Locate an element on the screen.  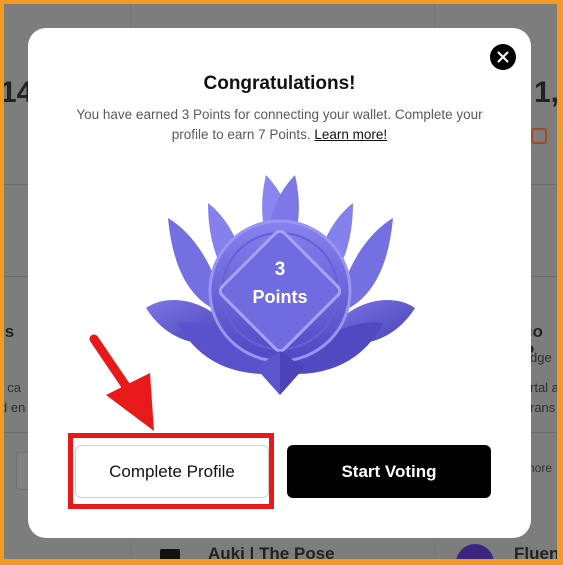
arrow-annotation-icon is located at coordinates (121, 382).